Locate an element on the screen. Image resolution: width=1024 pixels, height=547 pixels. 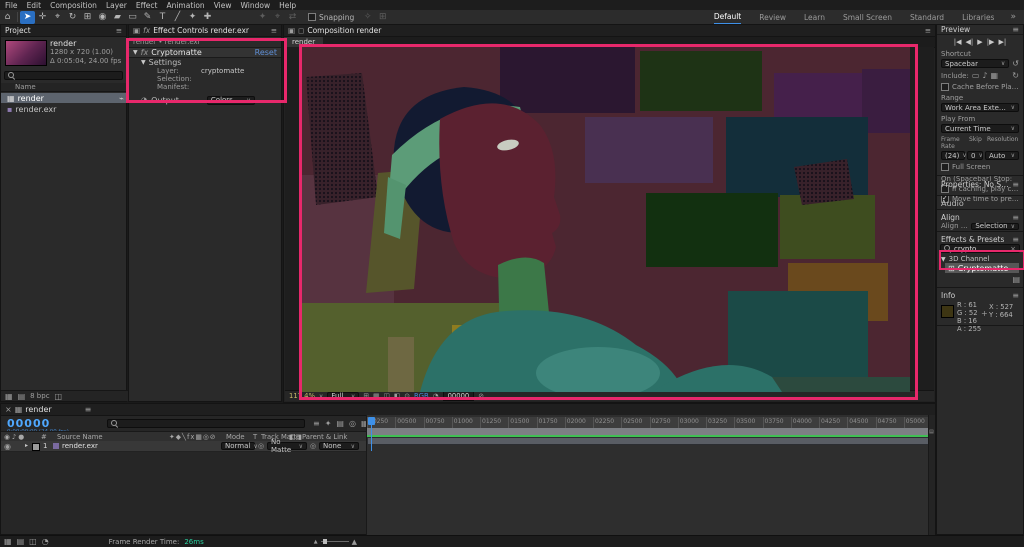
effects-presets-header: Effects & Presets is located at coordinates (972, 239).